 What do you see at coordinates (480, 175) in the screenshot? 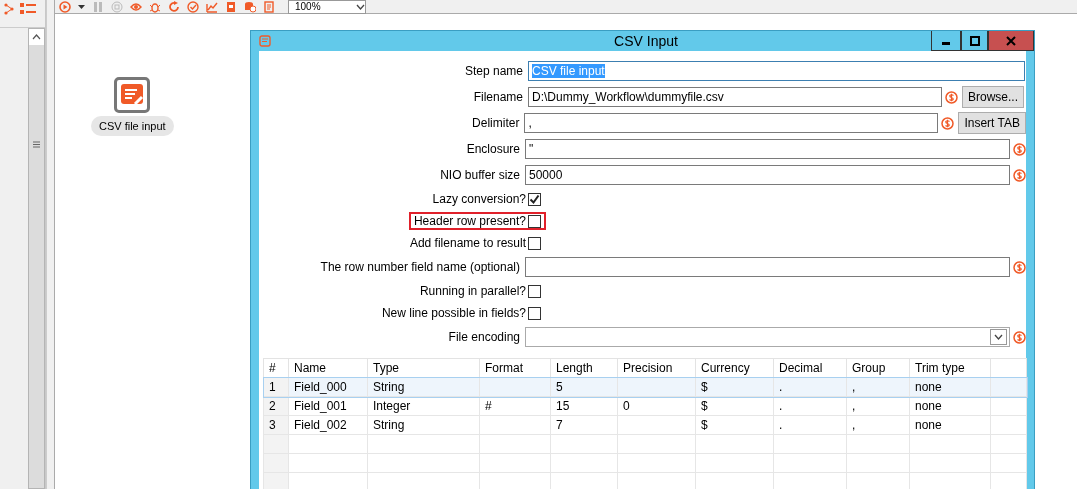
I see `field-label: NIO buffer size` at bounding box center [480, 175].